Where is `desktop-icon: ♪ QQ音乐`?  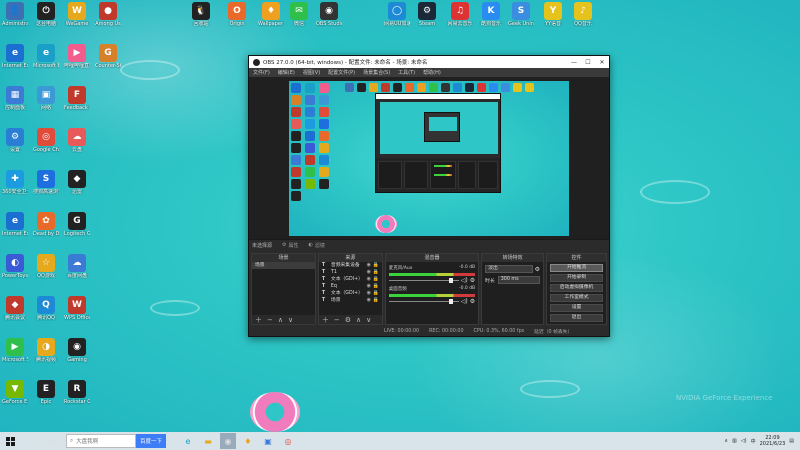 desktop-icon: ♪ QQ音乐 is located at coordinates (583, 14).